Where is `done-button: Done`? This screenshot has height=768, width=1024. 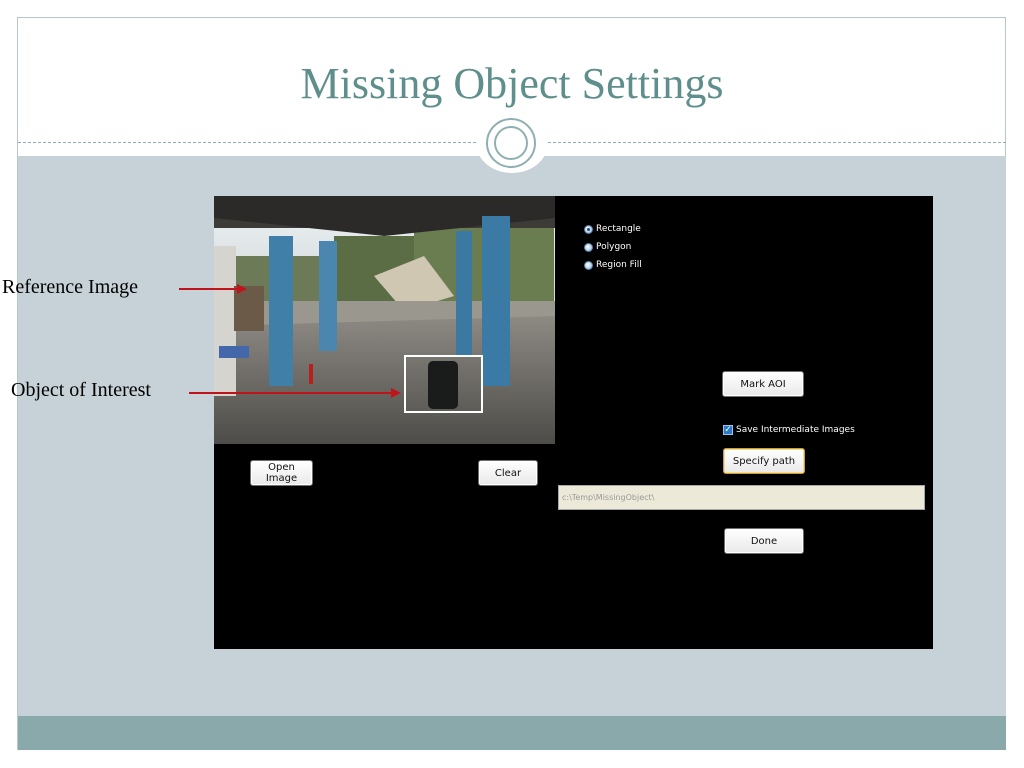
done-button: Done is located at coordinates (764, 541).